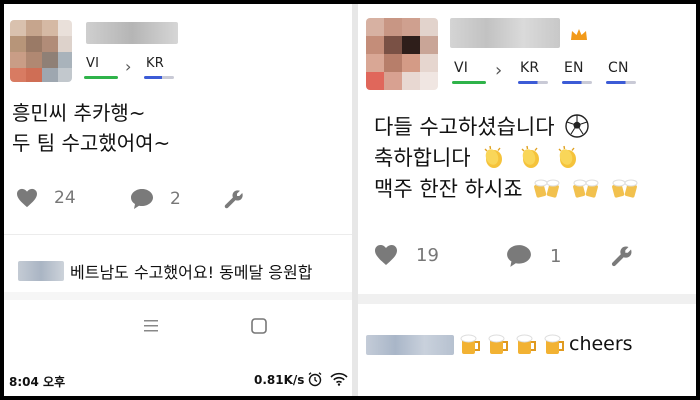 This screenshot has height=400, width=700. I want to click on wifi-icon, so click(339, 379).